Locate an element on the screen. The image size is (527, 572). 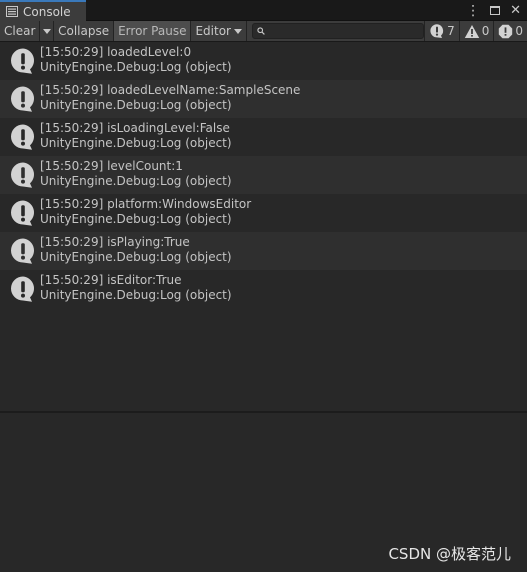
error-count: 0 is located at coordinates (519, 31).